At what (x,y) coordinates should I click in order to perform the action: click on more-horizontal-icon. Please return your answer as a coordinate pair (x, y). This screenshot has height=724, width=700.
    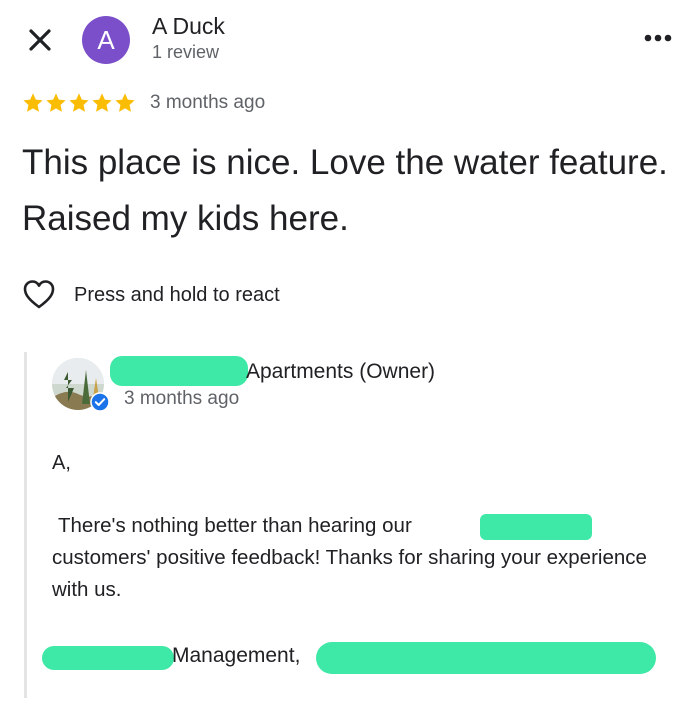
    Looking at the image, I should click on (658, 38).